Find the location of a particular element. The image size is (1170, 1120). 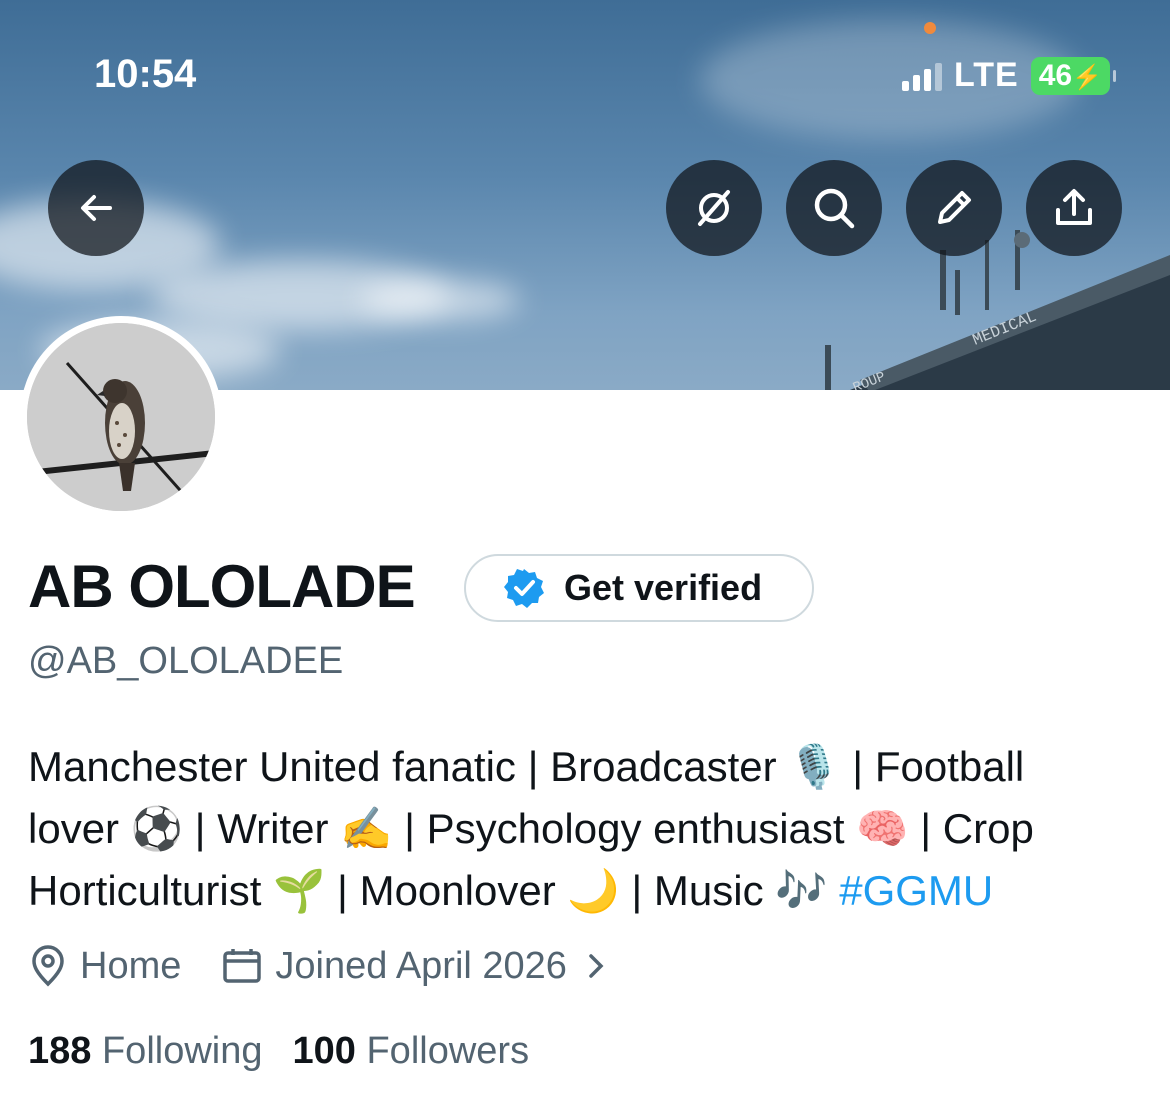

grok-icon is located at coordinates (714, 208).